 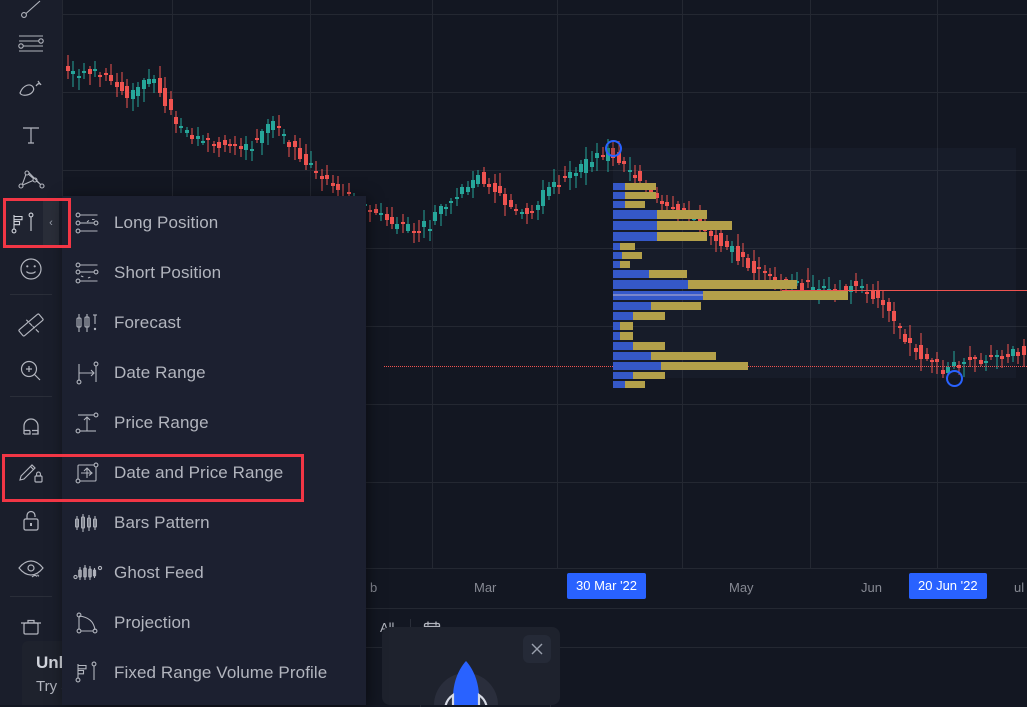 What do you see at coordinates (544, 14) in the screenshot?
I see `gridline-horizontal` at bounding box center [544, 14].